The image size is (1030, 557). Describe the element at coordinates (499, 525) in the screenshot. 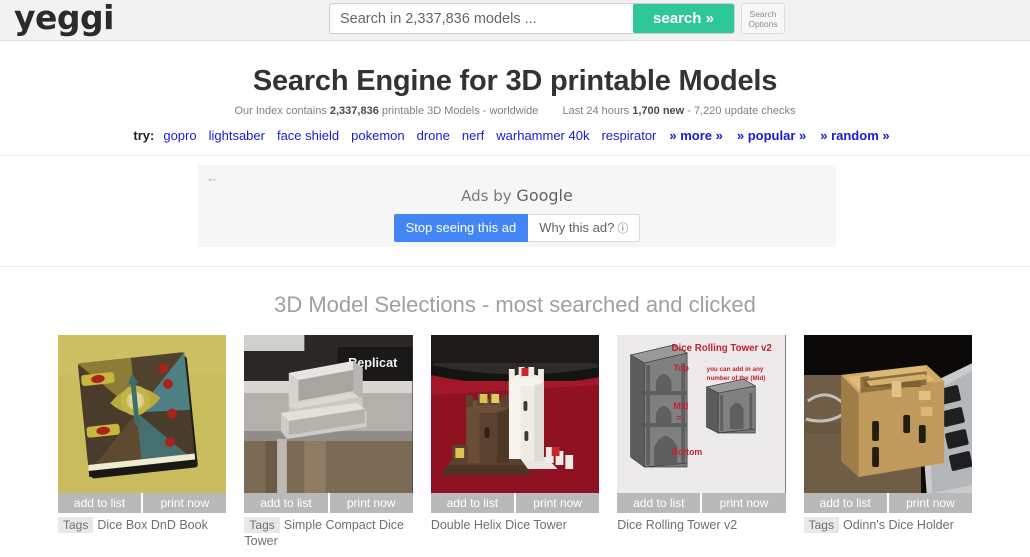

I see `model-title-link: Double Helix Dice Tower` at that location.